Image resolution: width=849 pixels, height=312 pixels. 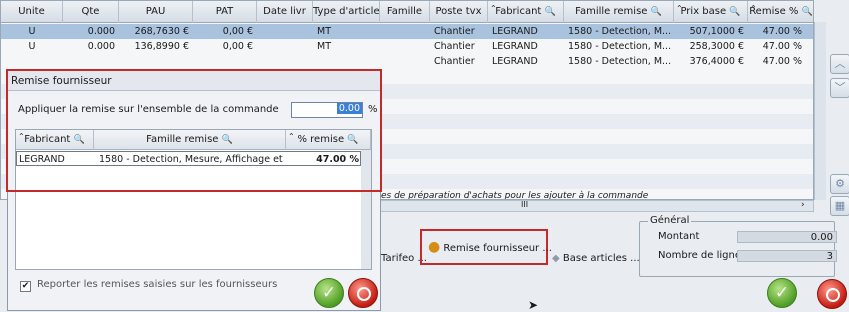 I want to click on montant-label: Montant, so click(x=679, y=236).